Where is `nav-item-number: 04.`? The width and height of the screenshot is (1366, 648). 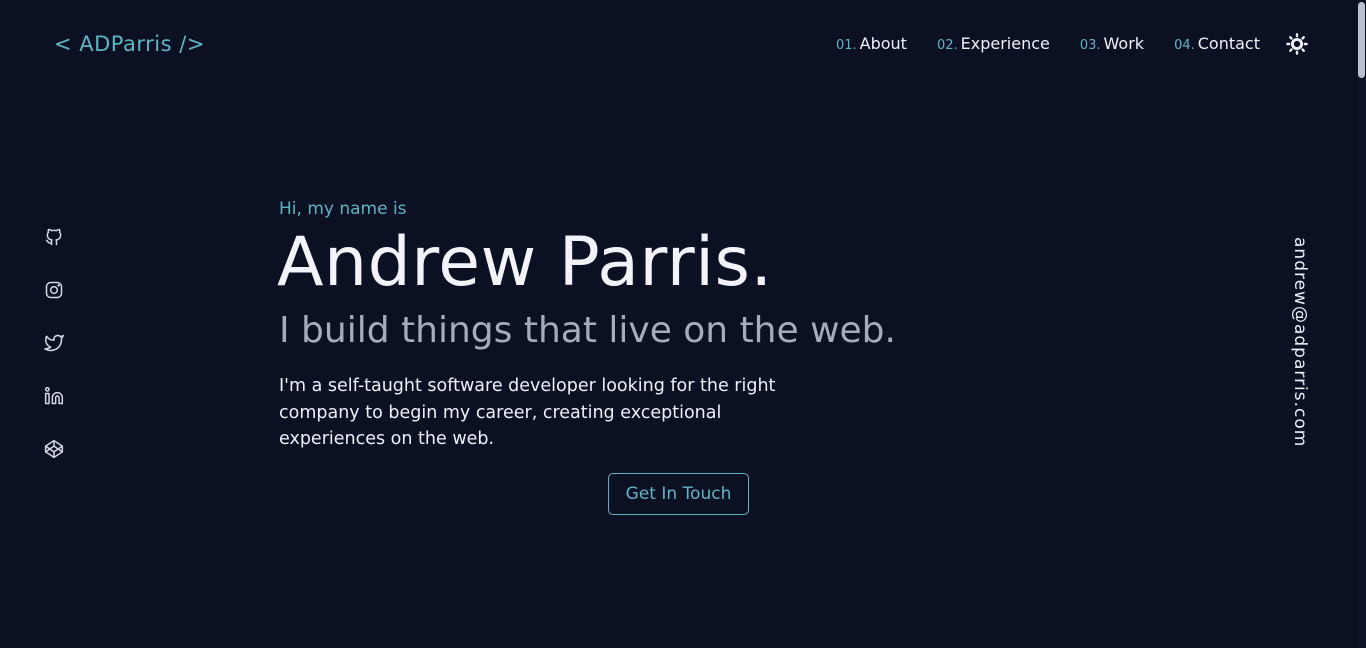 nav-item-number: 04. is located at coordinates (1184, 45).